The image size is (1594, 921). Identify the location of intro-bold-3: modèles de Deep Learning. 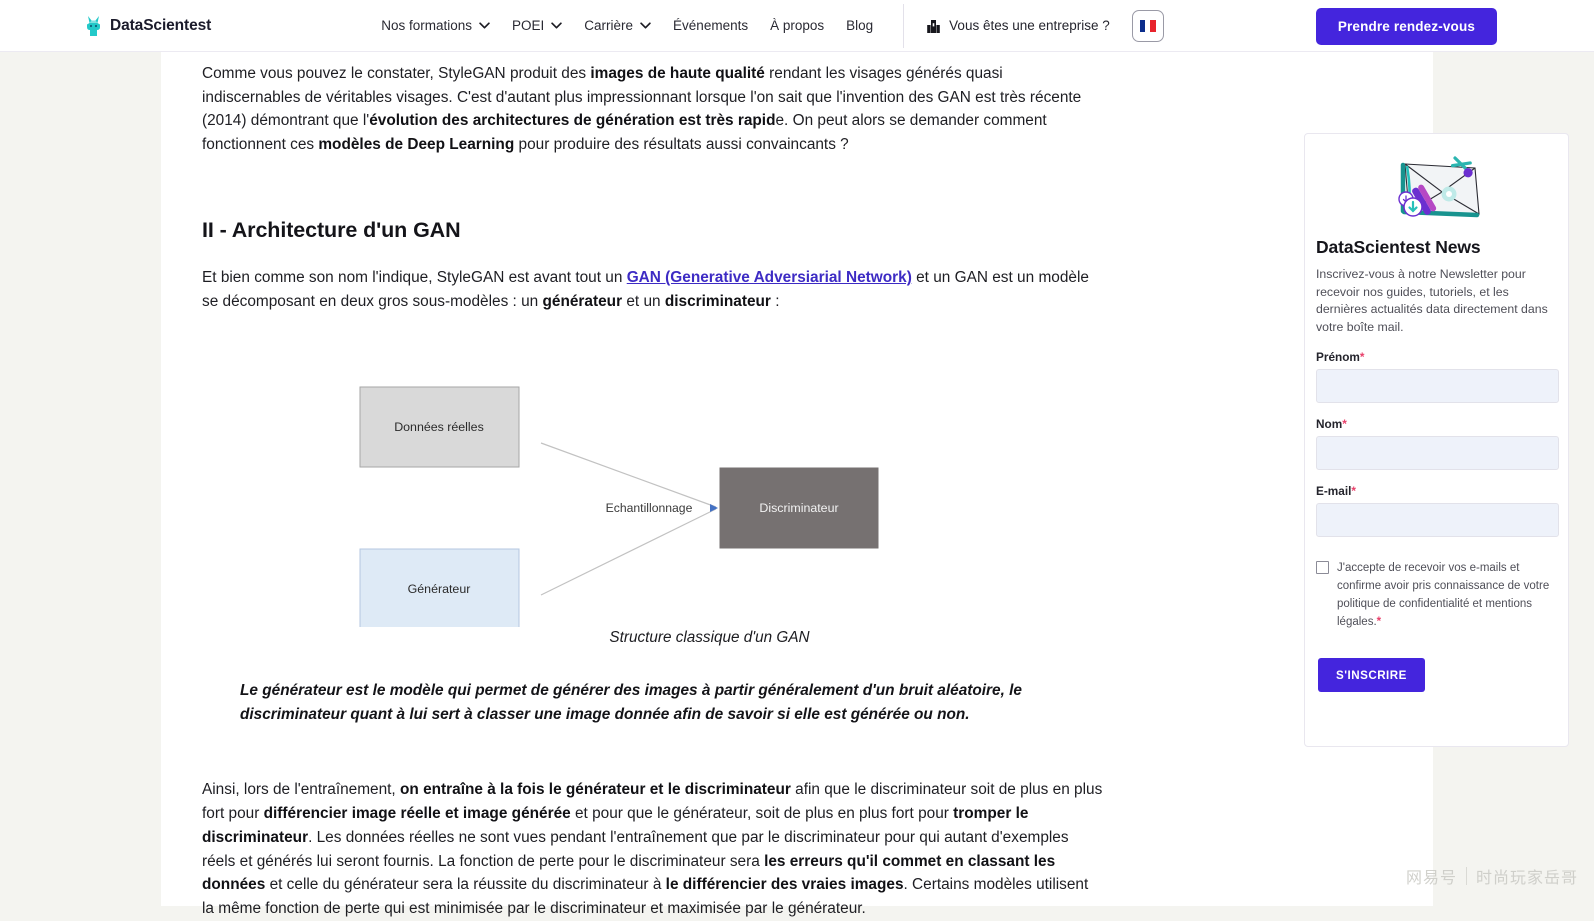
(416, 145).